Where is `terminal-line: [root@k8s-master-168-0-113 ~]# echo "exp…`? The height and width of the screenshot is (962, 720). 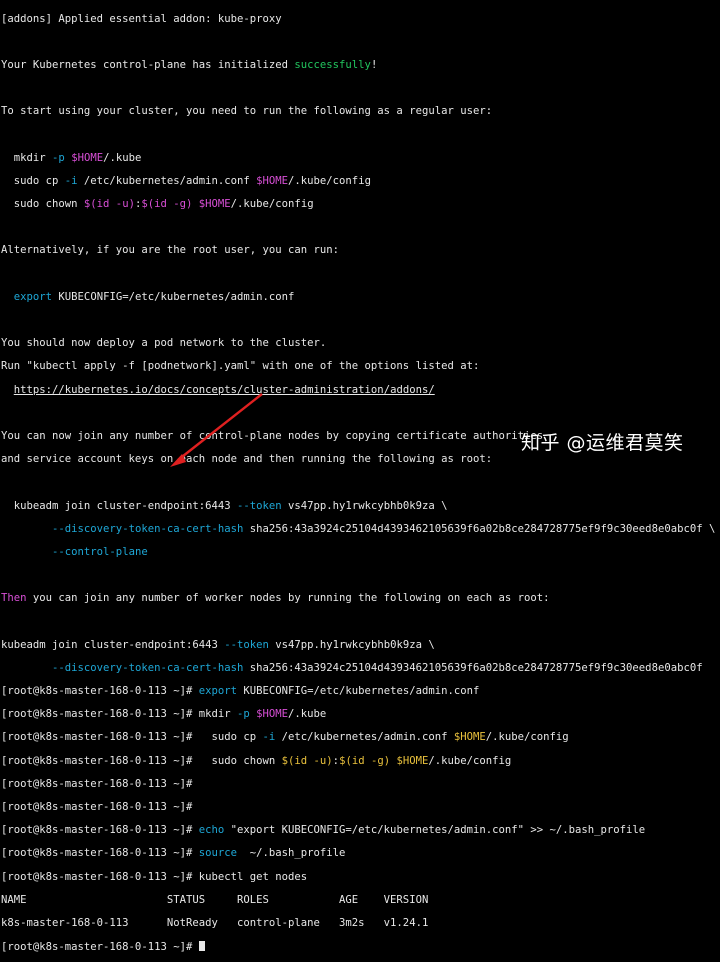
terminal-line: [root@k8s-master-168-0-113 ~]# echo "exp… is located at coordinates (323, 830).